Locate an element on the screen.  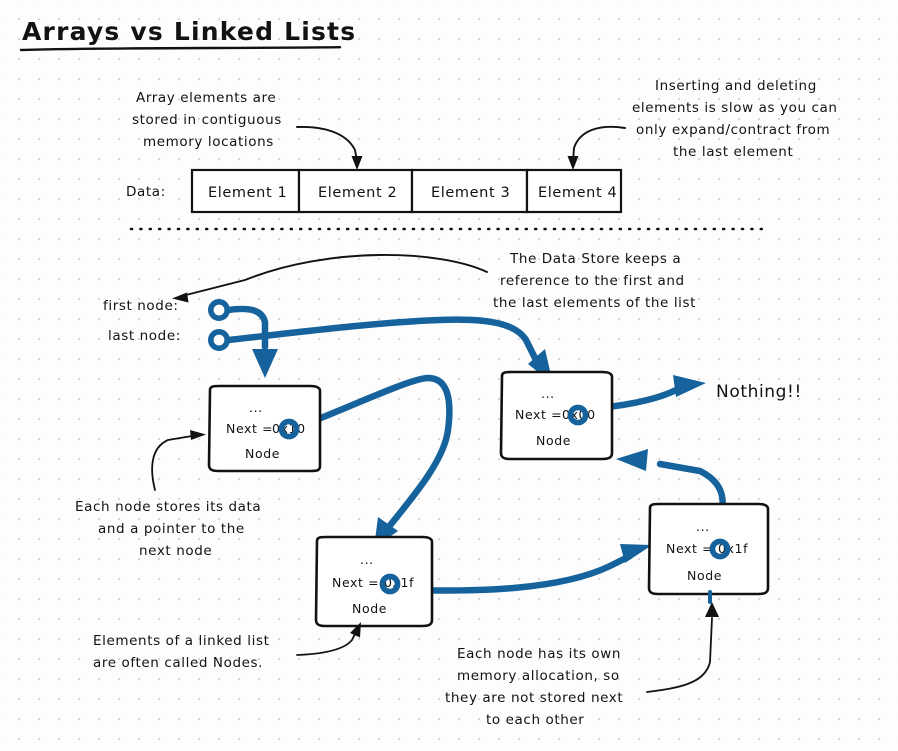
node-4-type-label: Node is located at coordinates (704, 575).